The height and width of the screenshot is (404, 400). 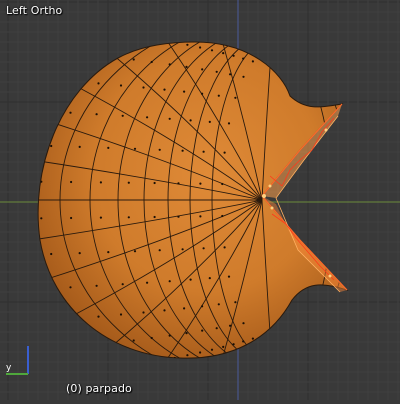 I want to click on object-info-label: (0) parpado, so click(x=99, y=388).